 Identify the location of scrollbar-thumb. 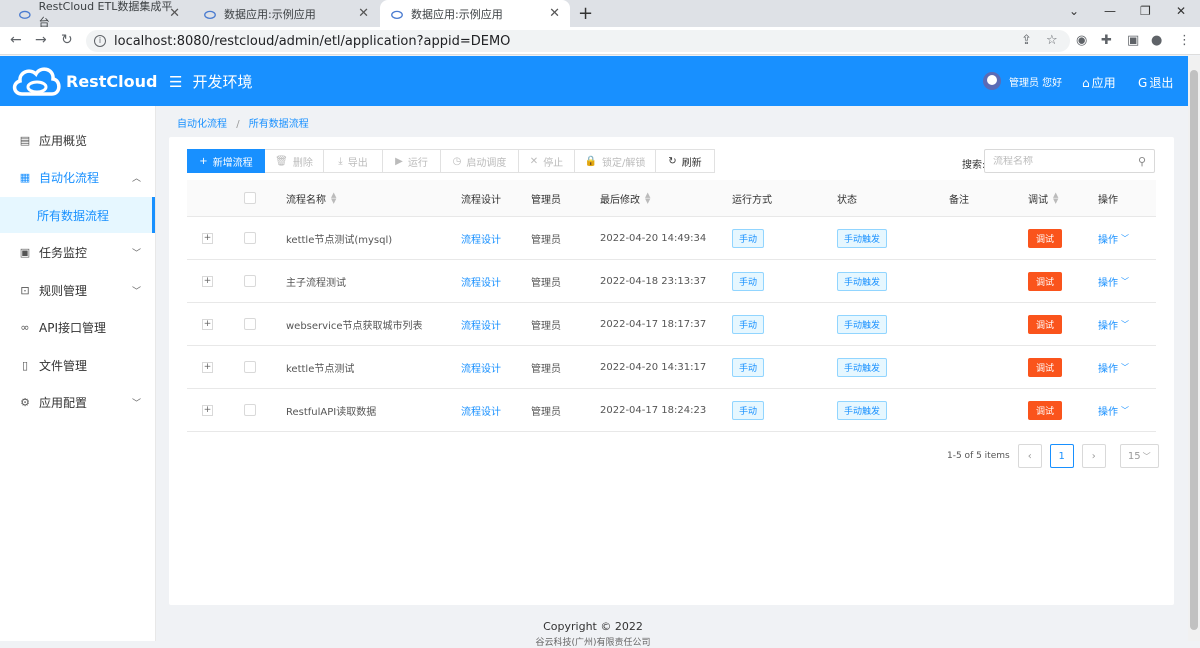
(1194, 350).